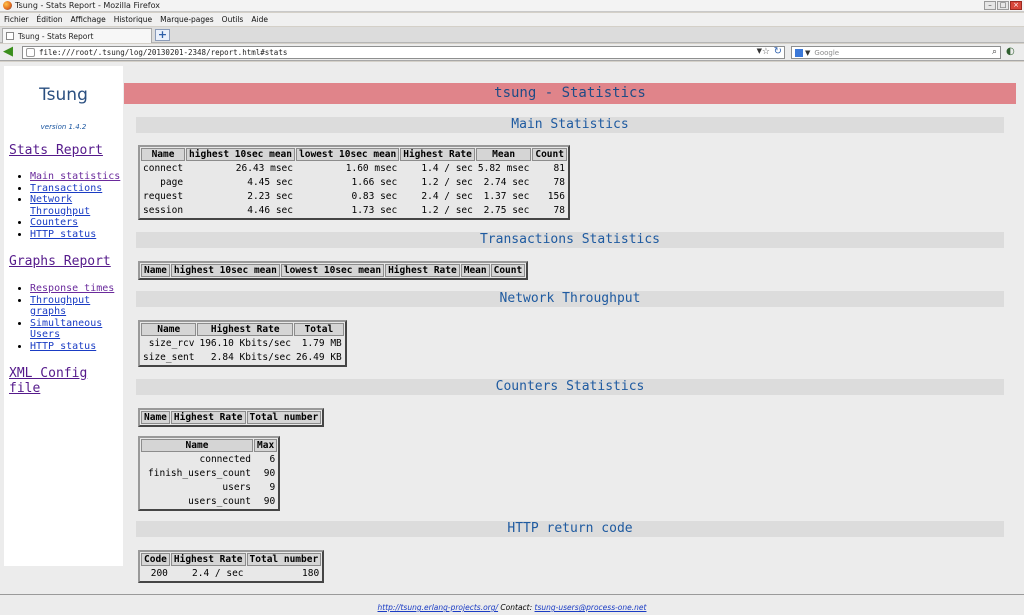  What do you see at coordinates (51, 199) in the screenshot?
I see `network-link: Network` at bounding box center [51, 199].